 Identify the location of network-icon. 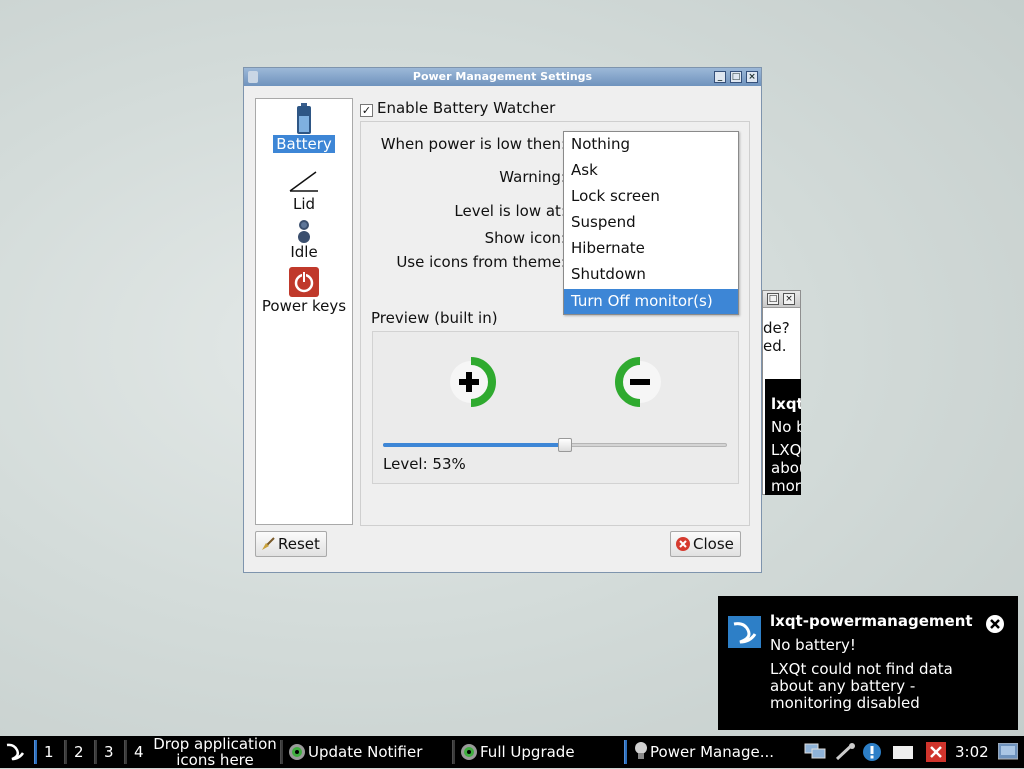
(815, 752).